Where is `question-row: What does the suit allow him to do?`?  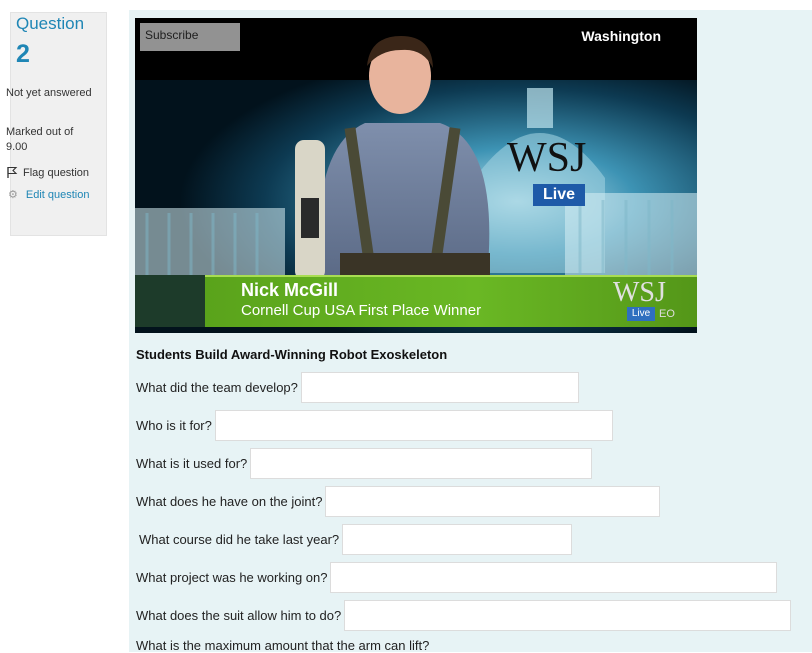
question-row: What does the suit allow him to do? is located at coordinates (464, 615).